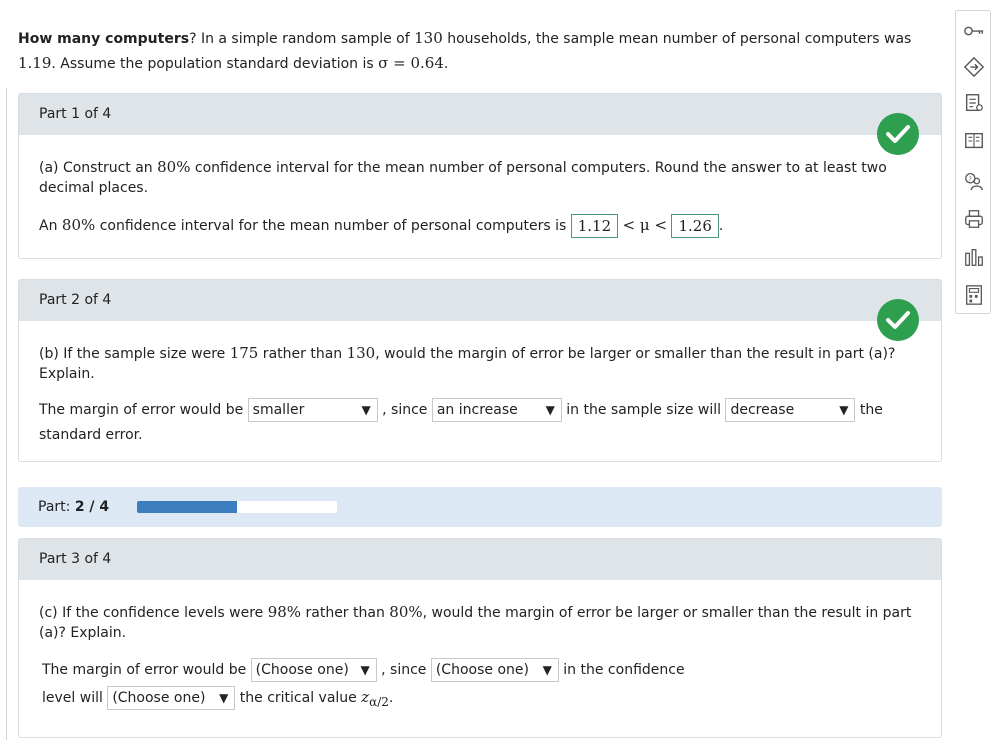 This screenshot has height=740, width=1007. What do you see at coordinates (6, 414) in the screenshot?
I see `left-border` at bounding box center [6, 414].